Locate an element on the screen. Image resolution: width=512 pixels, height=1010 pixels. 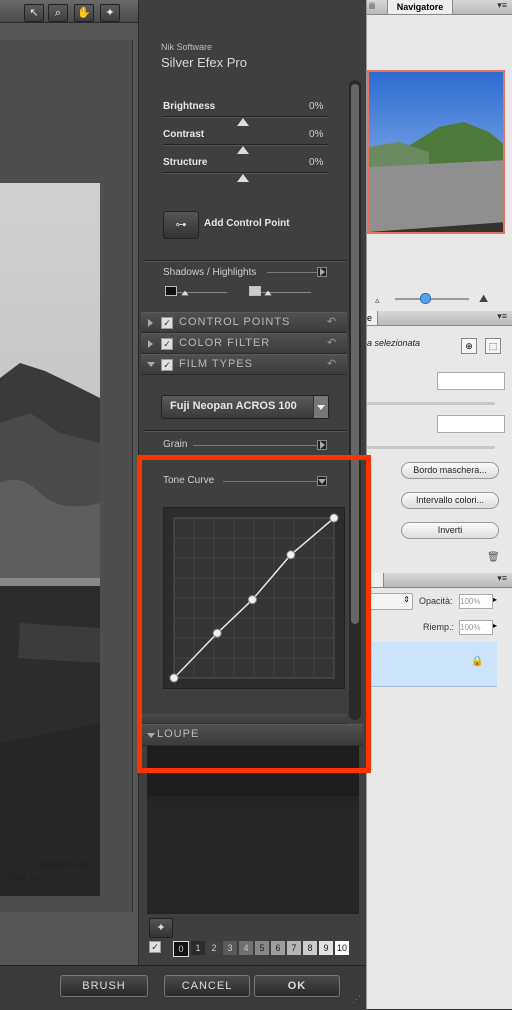
loupe-zone-7: 7 is located at coordinates (294, 948).